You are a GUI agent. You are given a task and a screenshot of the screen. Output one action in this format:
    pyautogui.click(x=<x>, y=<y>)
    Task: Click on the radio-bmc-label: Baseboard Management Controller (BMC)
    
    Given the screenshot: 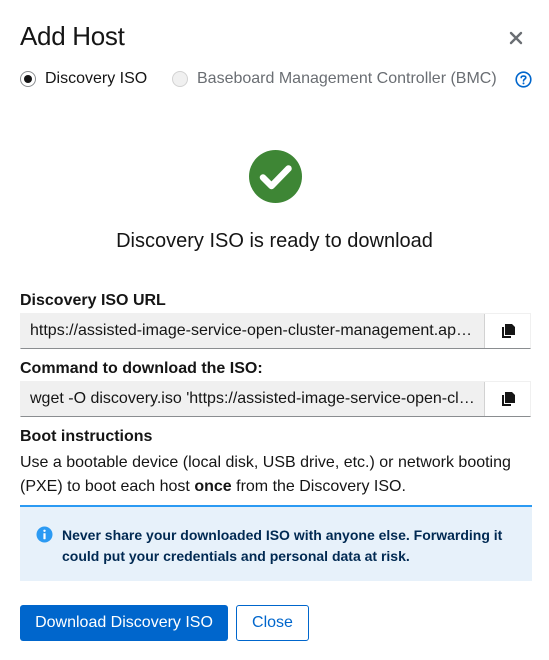 What is the action you would take?
    pyautogui.click(x=347, y=78)
    